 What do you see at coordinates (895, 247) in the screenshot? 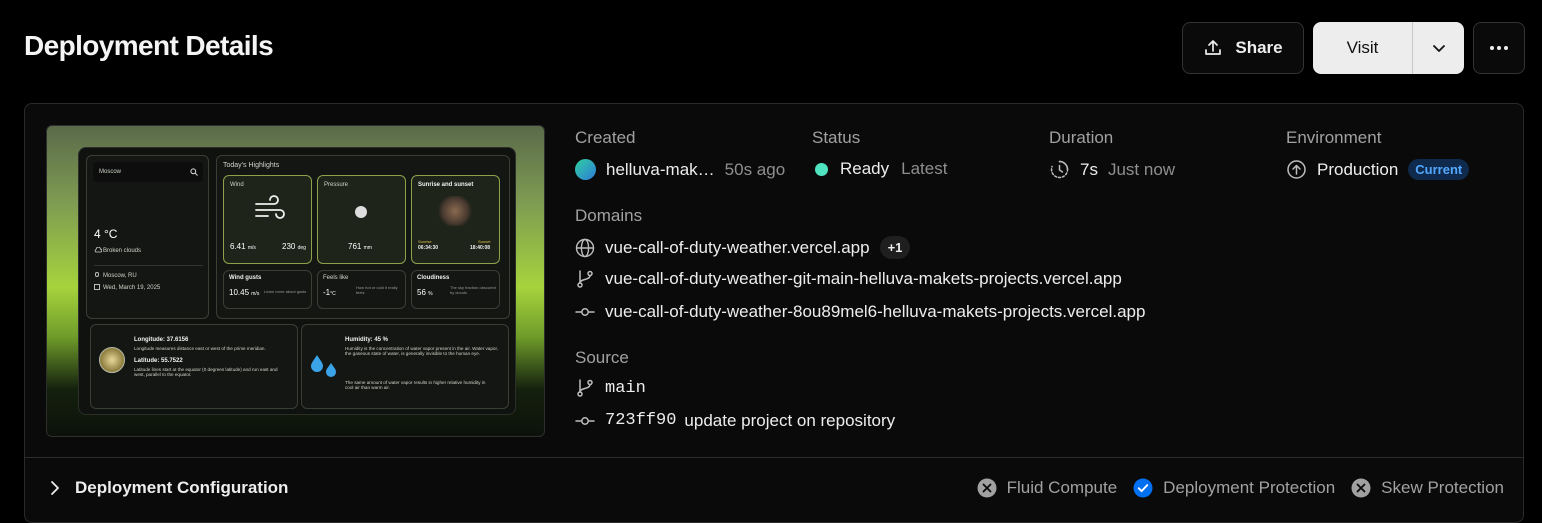
I see `domain-extra-count: +1` at bounding box center [895, 247].